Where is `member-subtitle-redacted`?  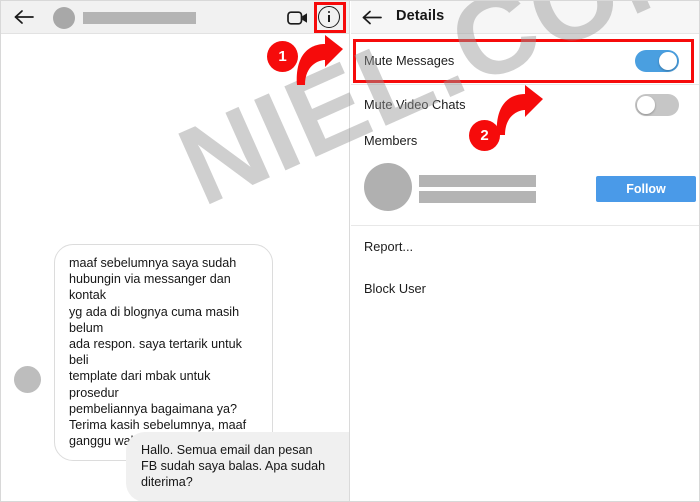
member-subtitle-redacted is located at coordinates (477, 197).